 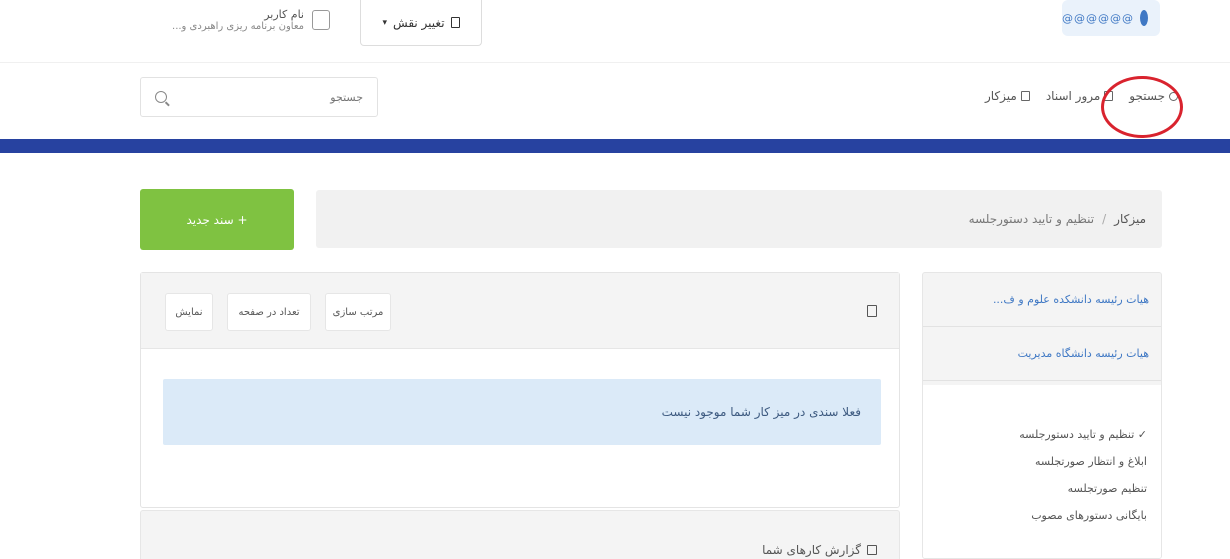 What do you see at coordinates (1144, 18) in the screenshot?
I see `globe-icon` at bounding box center [1144, 18].